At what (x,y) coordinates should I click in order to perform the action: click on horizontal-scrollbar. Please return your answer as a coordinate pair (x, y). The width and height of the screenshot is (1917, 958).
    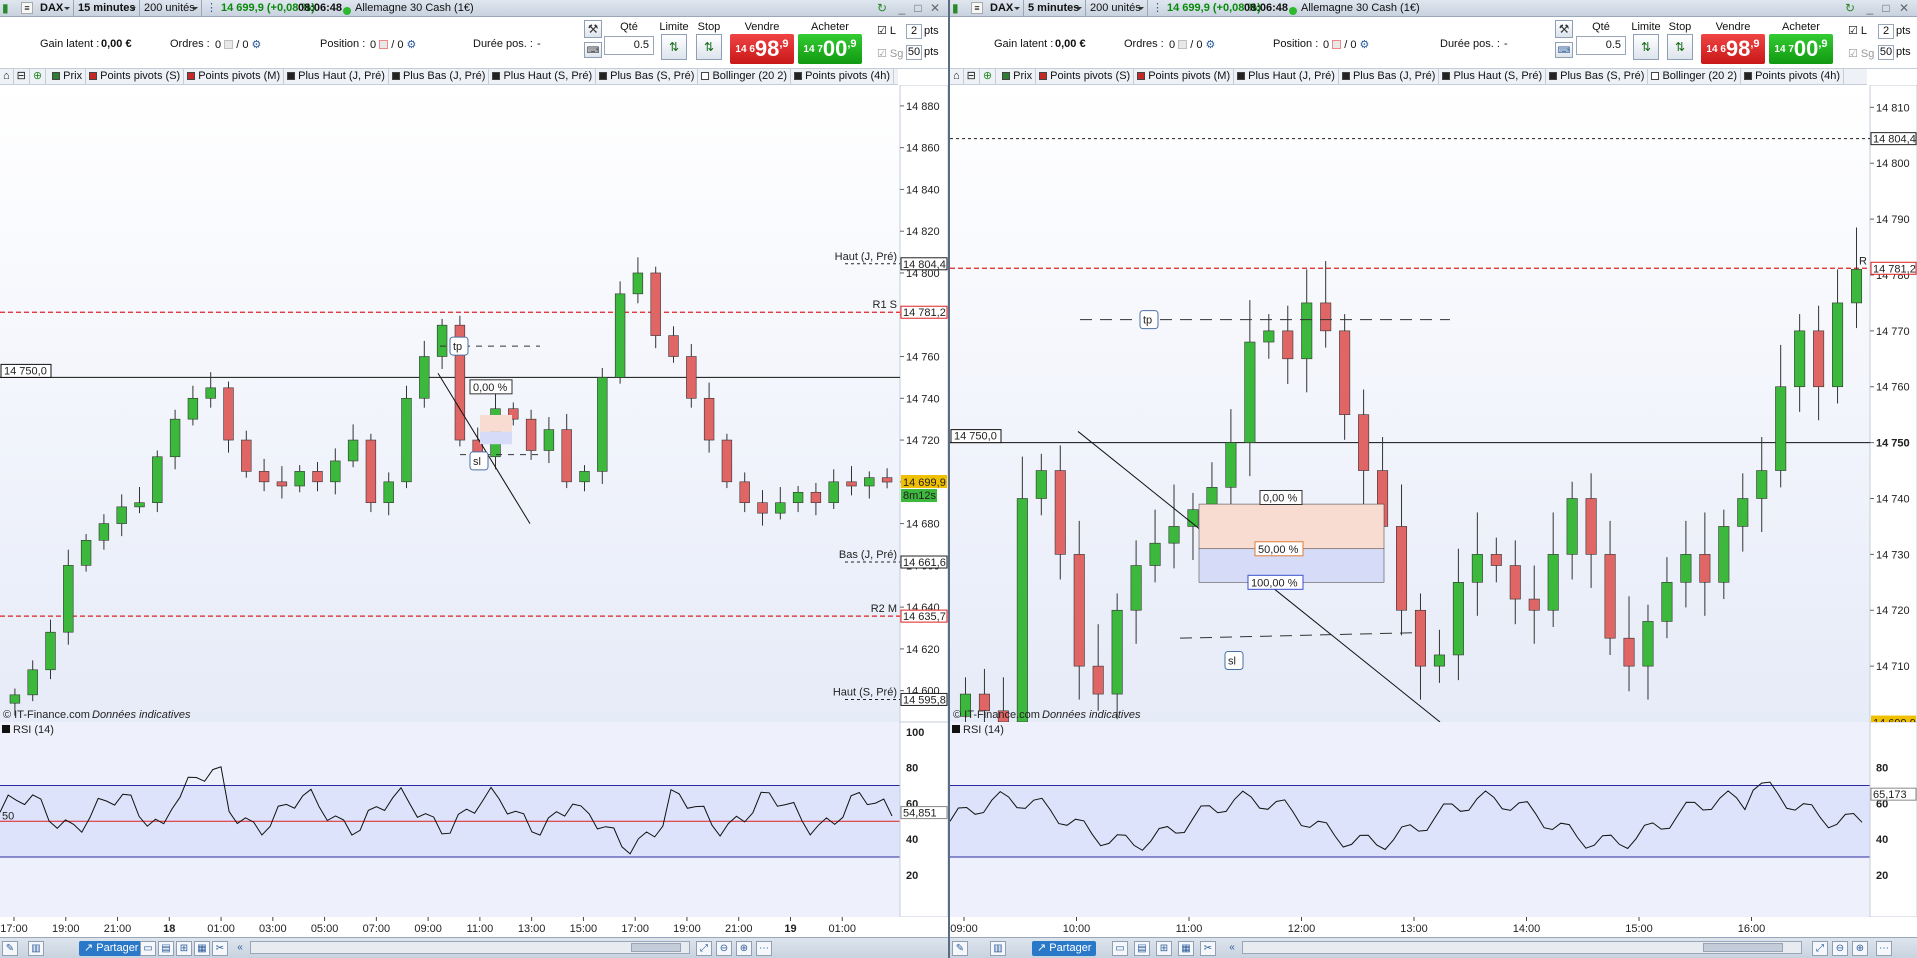
    Looking at the image, I should click on (470, 947).